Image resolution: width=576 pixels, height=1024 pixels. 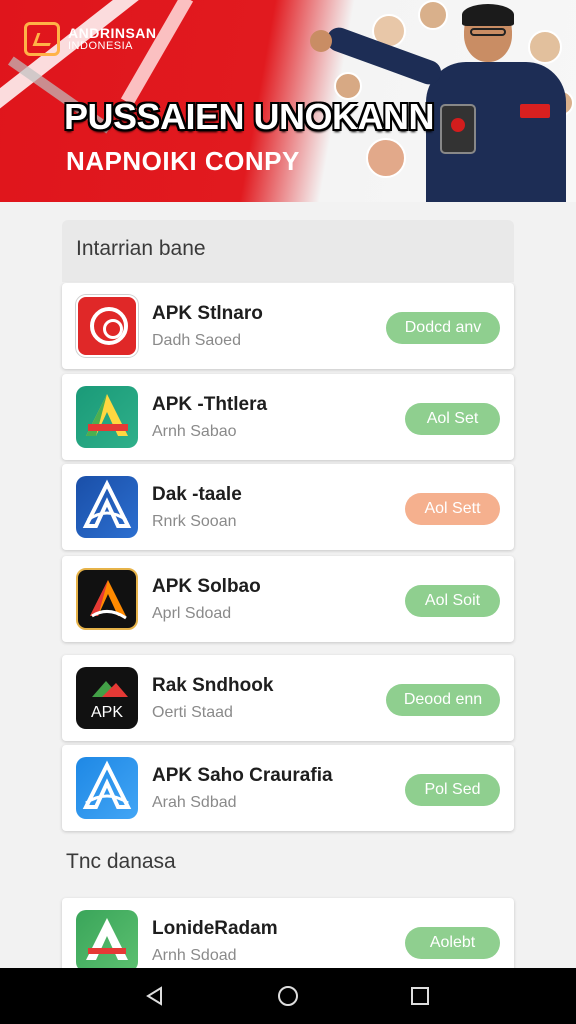 What do you see at coordinates (288, 507) in the screenshot?
I see `app-card: Dak -taale Rnrk Sooan Aol Sett` at bounding box center [288, 507].